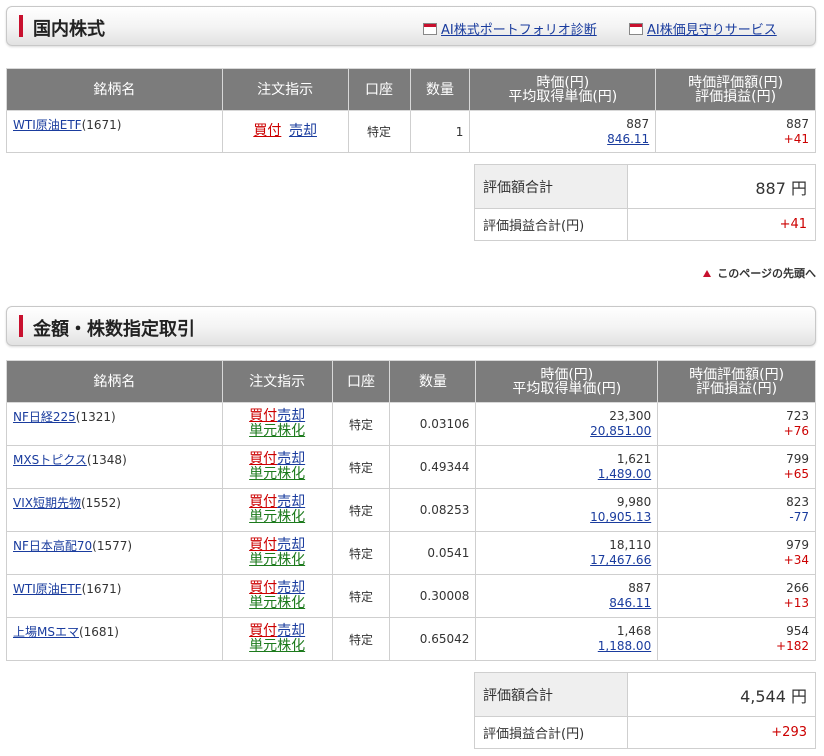  What do you see at coordinates (47, 503) in the screenshot?
I see `stock-name-link: VIX短期先物` at bounding box center [47, 503].